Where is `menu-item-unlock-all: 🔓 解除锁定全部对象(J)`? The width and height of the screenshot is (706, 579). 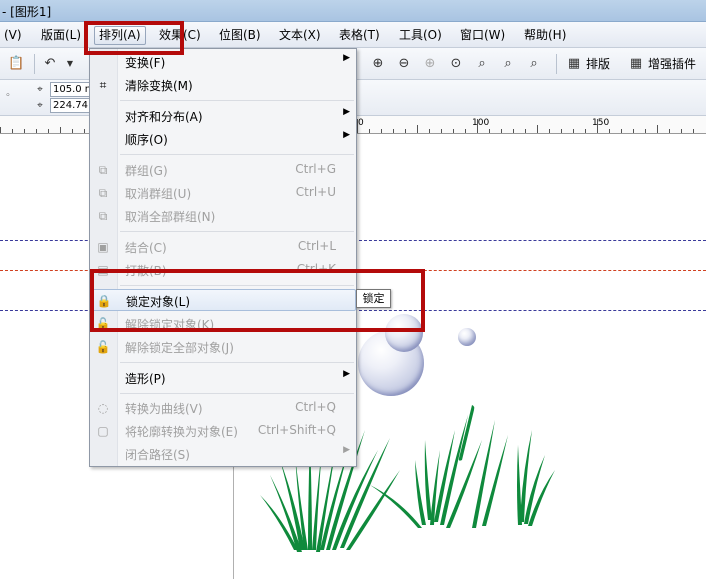
menu-item-unlock-all: 🔓 解除锁定全部对象(J) is located at coordinates (223, 347).